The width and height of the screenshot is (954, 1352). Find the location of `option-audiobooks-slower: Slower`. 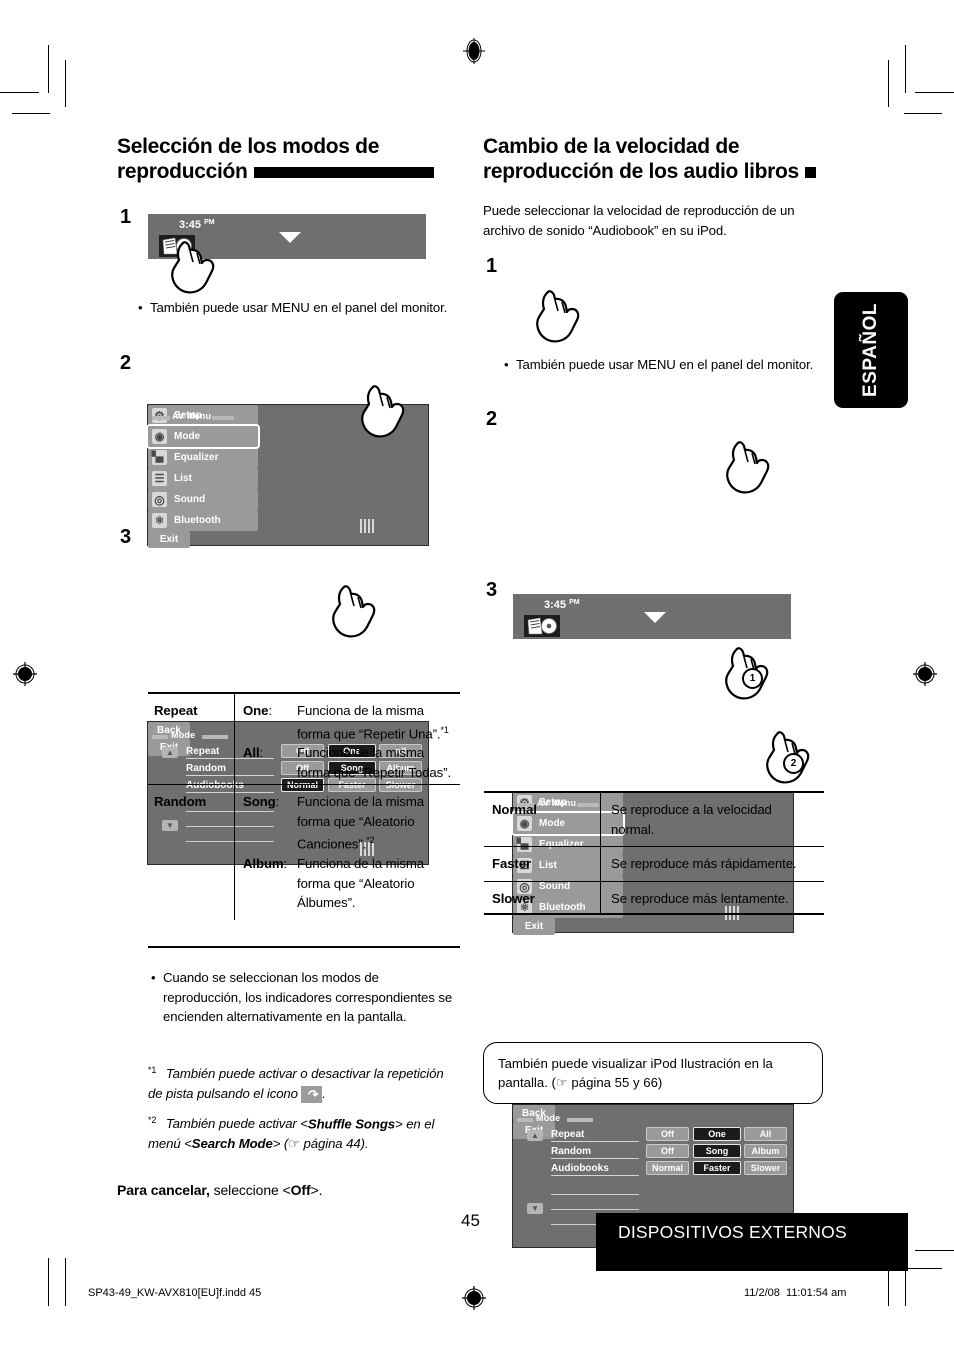

option-audiobooks-slower: Slower is located at coordinates (765, 1168).